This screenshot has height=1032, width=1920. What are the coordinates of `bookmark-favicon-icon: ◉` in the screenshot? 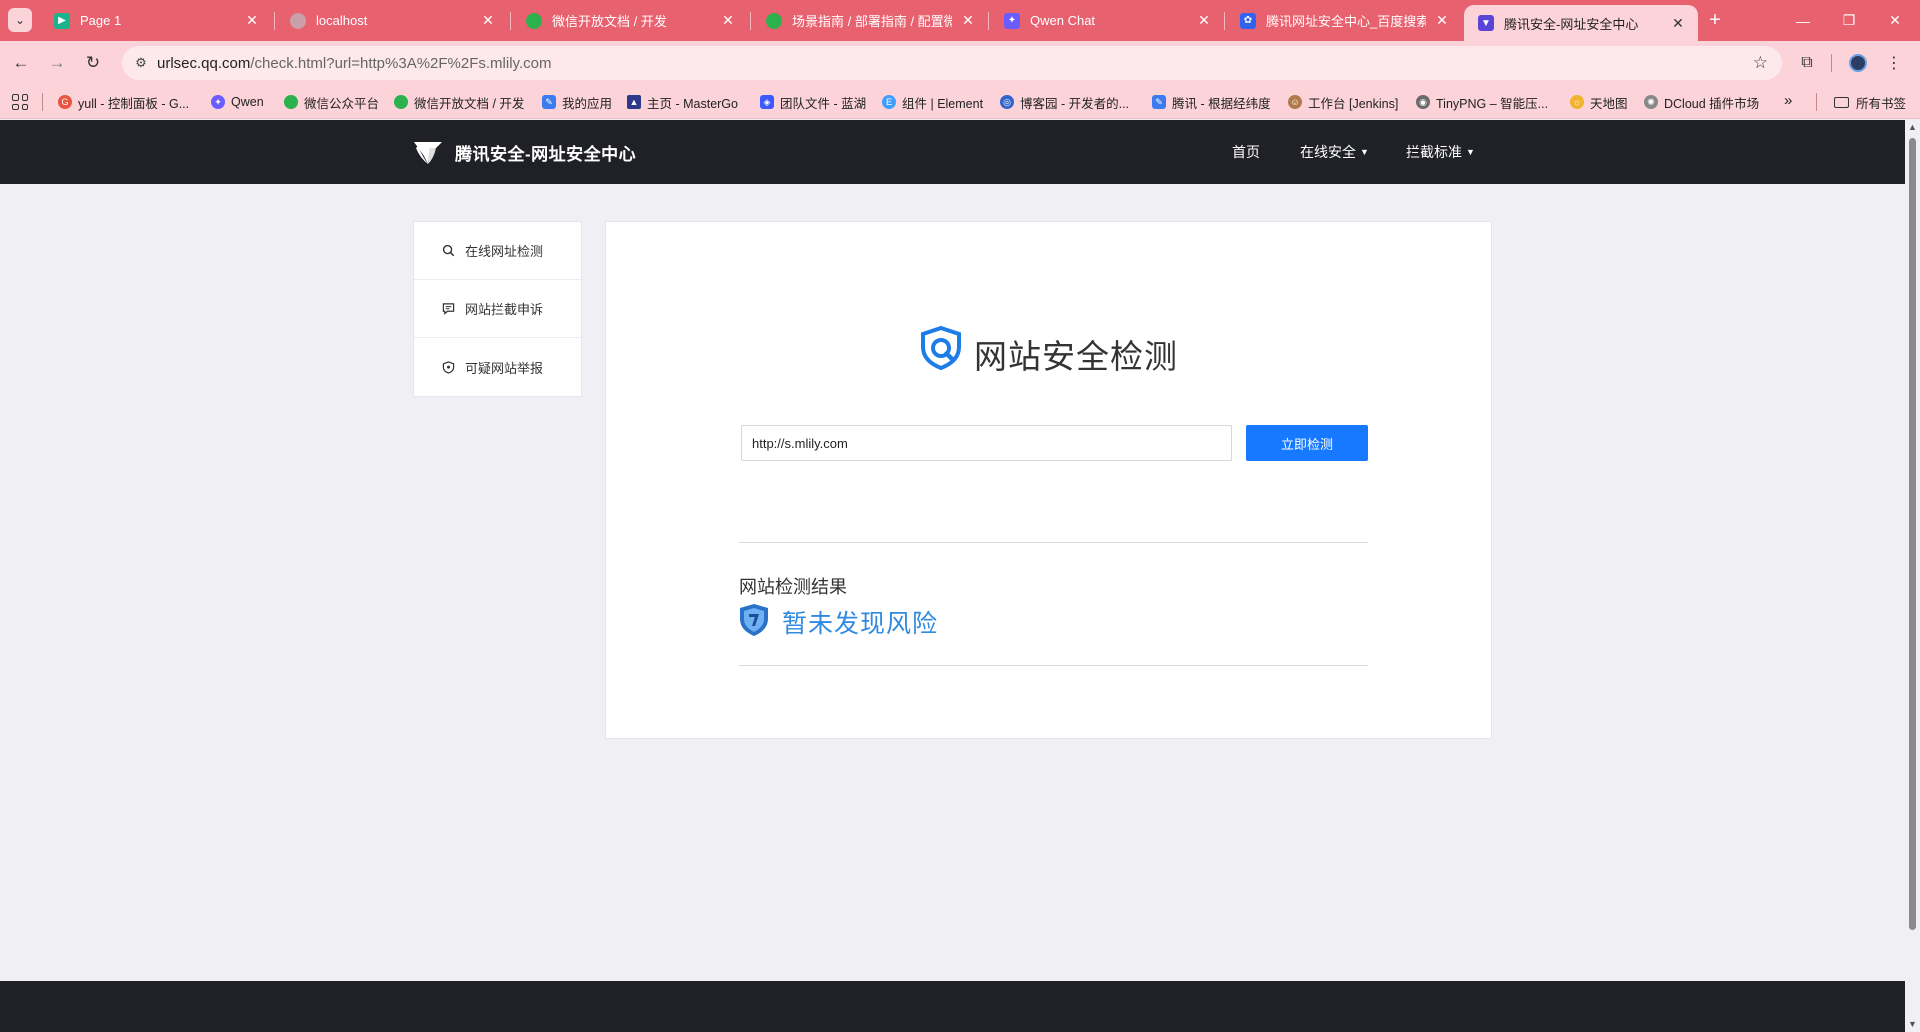 It's located at (1423, 102).